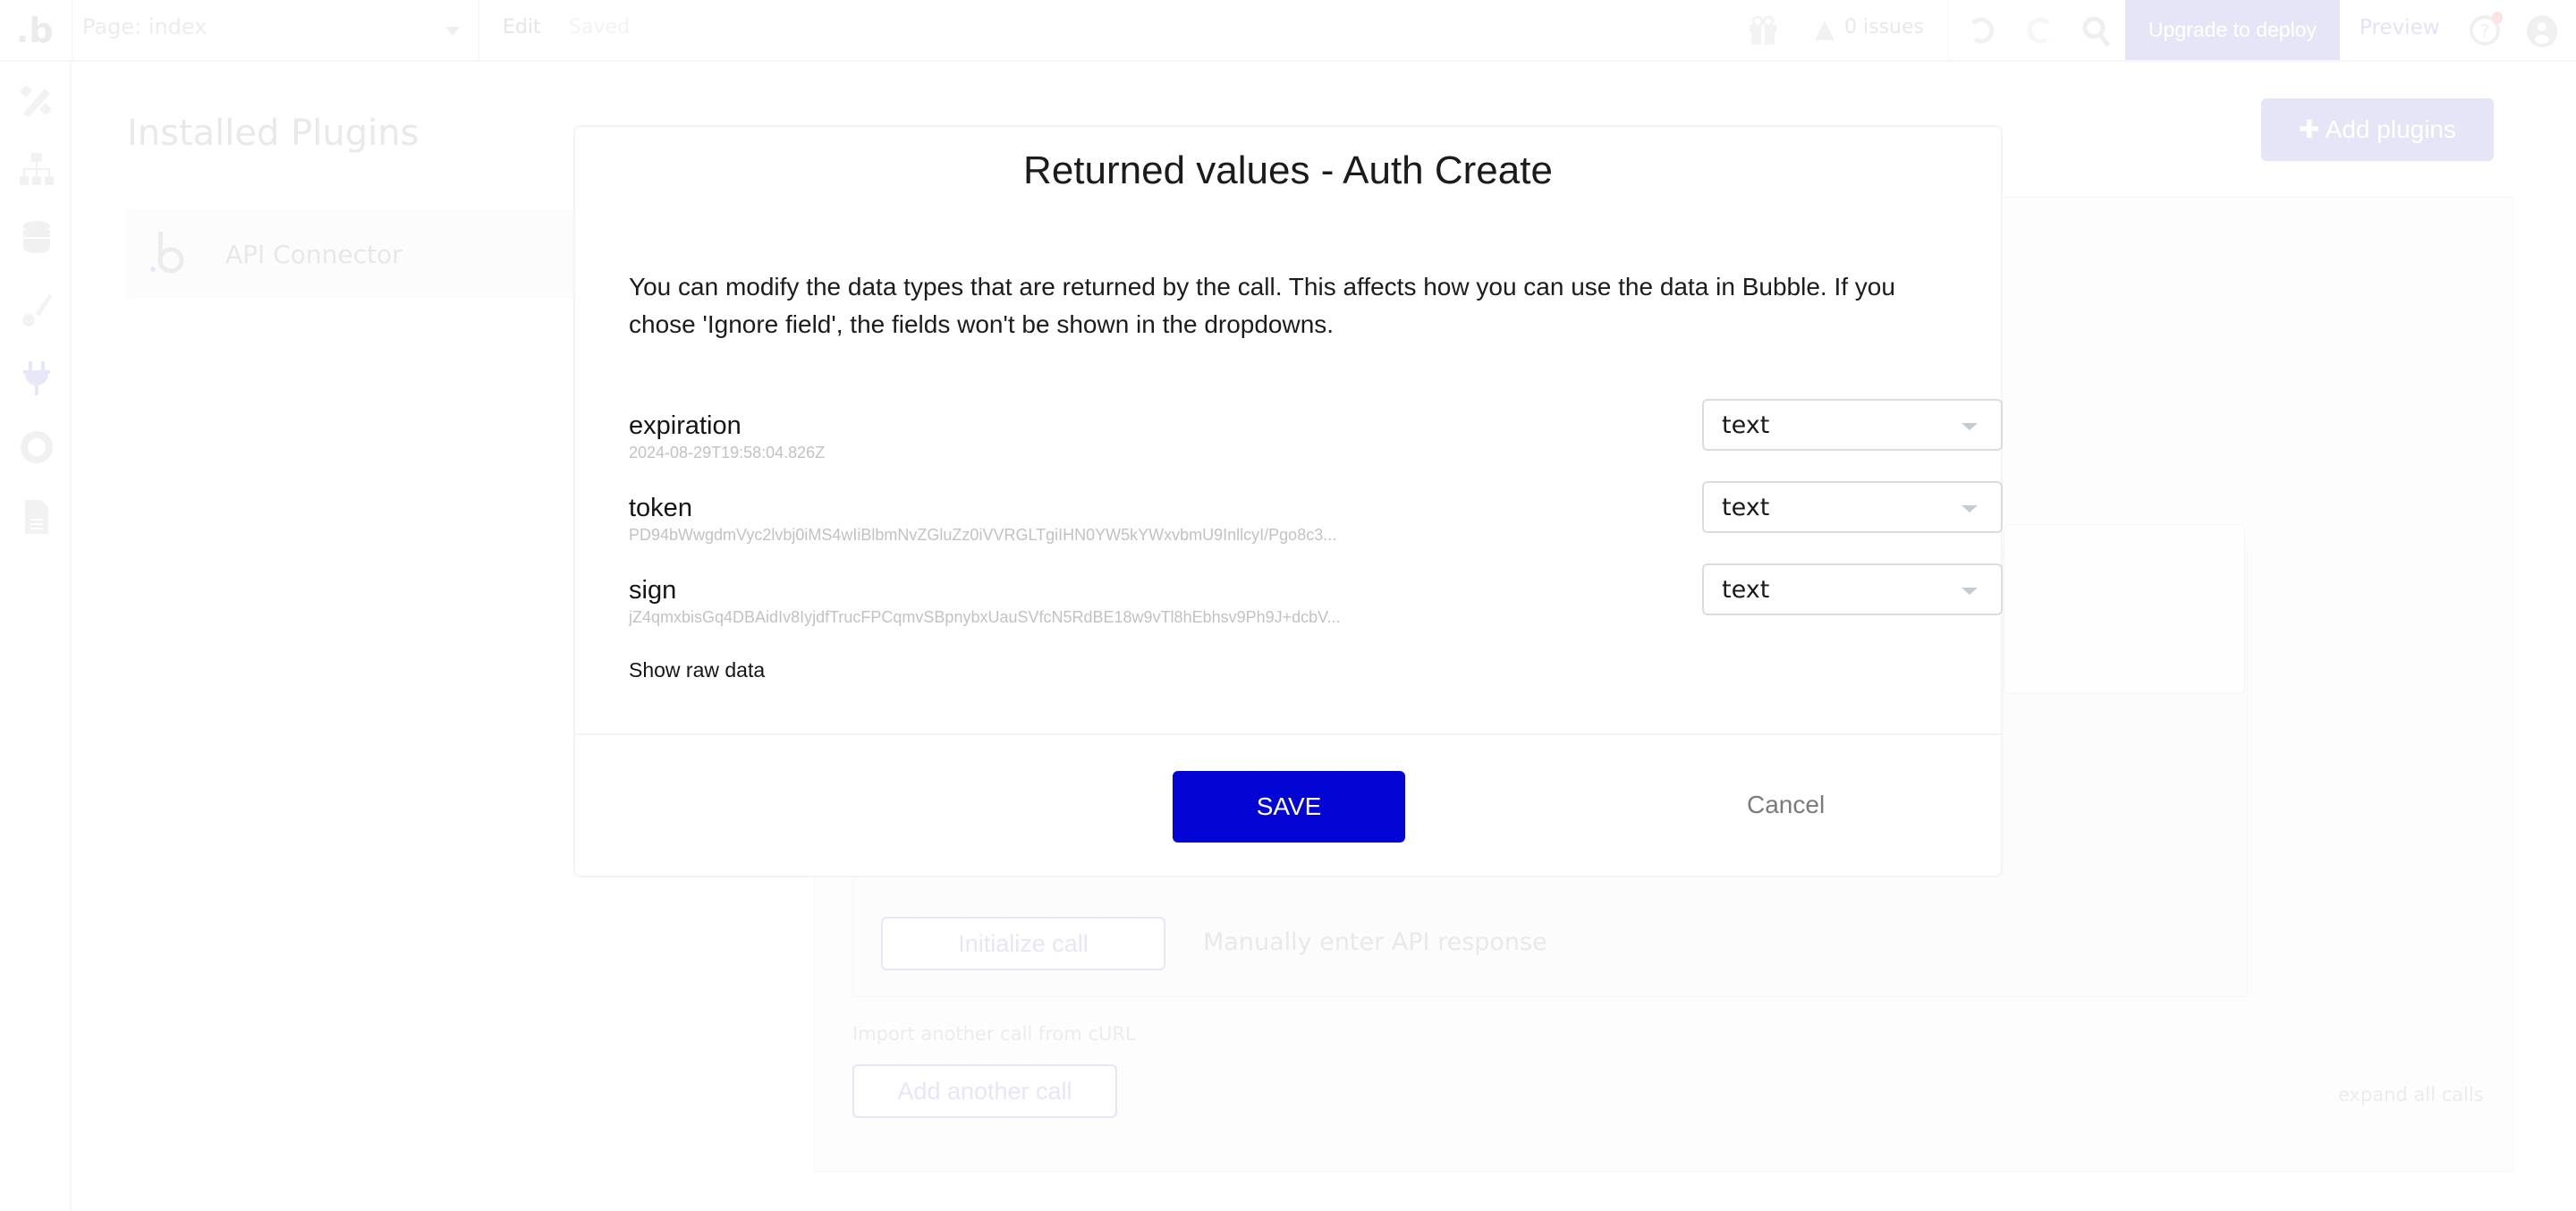 The width and height of the screenshot is (2576, 1211). What do you see at coordinates (313, 255) in the screenshot?
I see `plugin-name: API Connector` at bounding box center [313, 255].